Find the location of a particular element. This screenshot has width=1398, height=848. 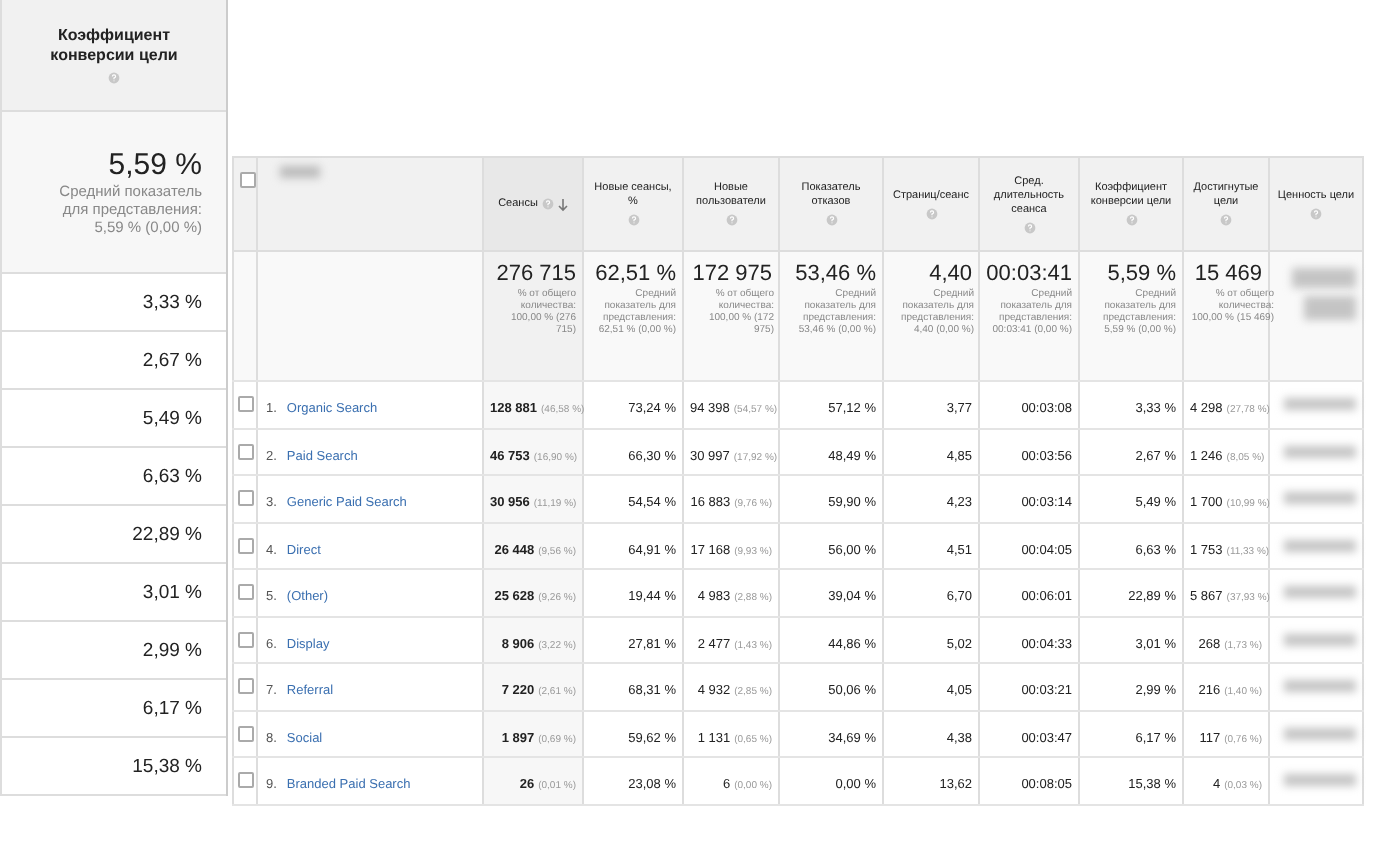

summary-value: 276 715 is located at coordinates (535, 274).